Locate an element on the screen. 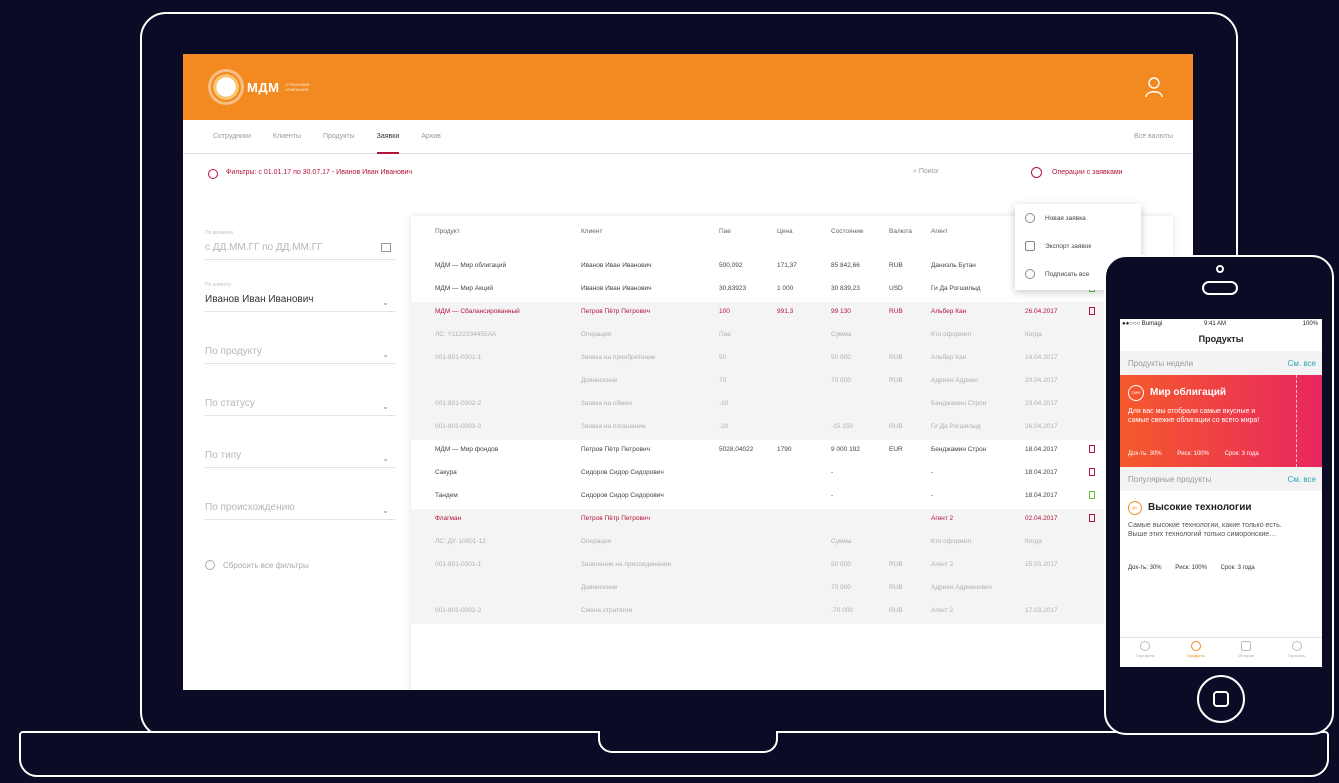  tab-portfolio: Портфель is located at coordinates (1145, 652).